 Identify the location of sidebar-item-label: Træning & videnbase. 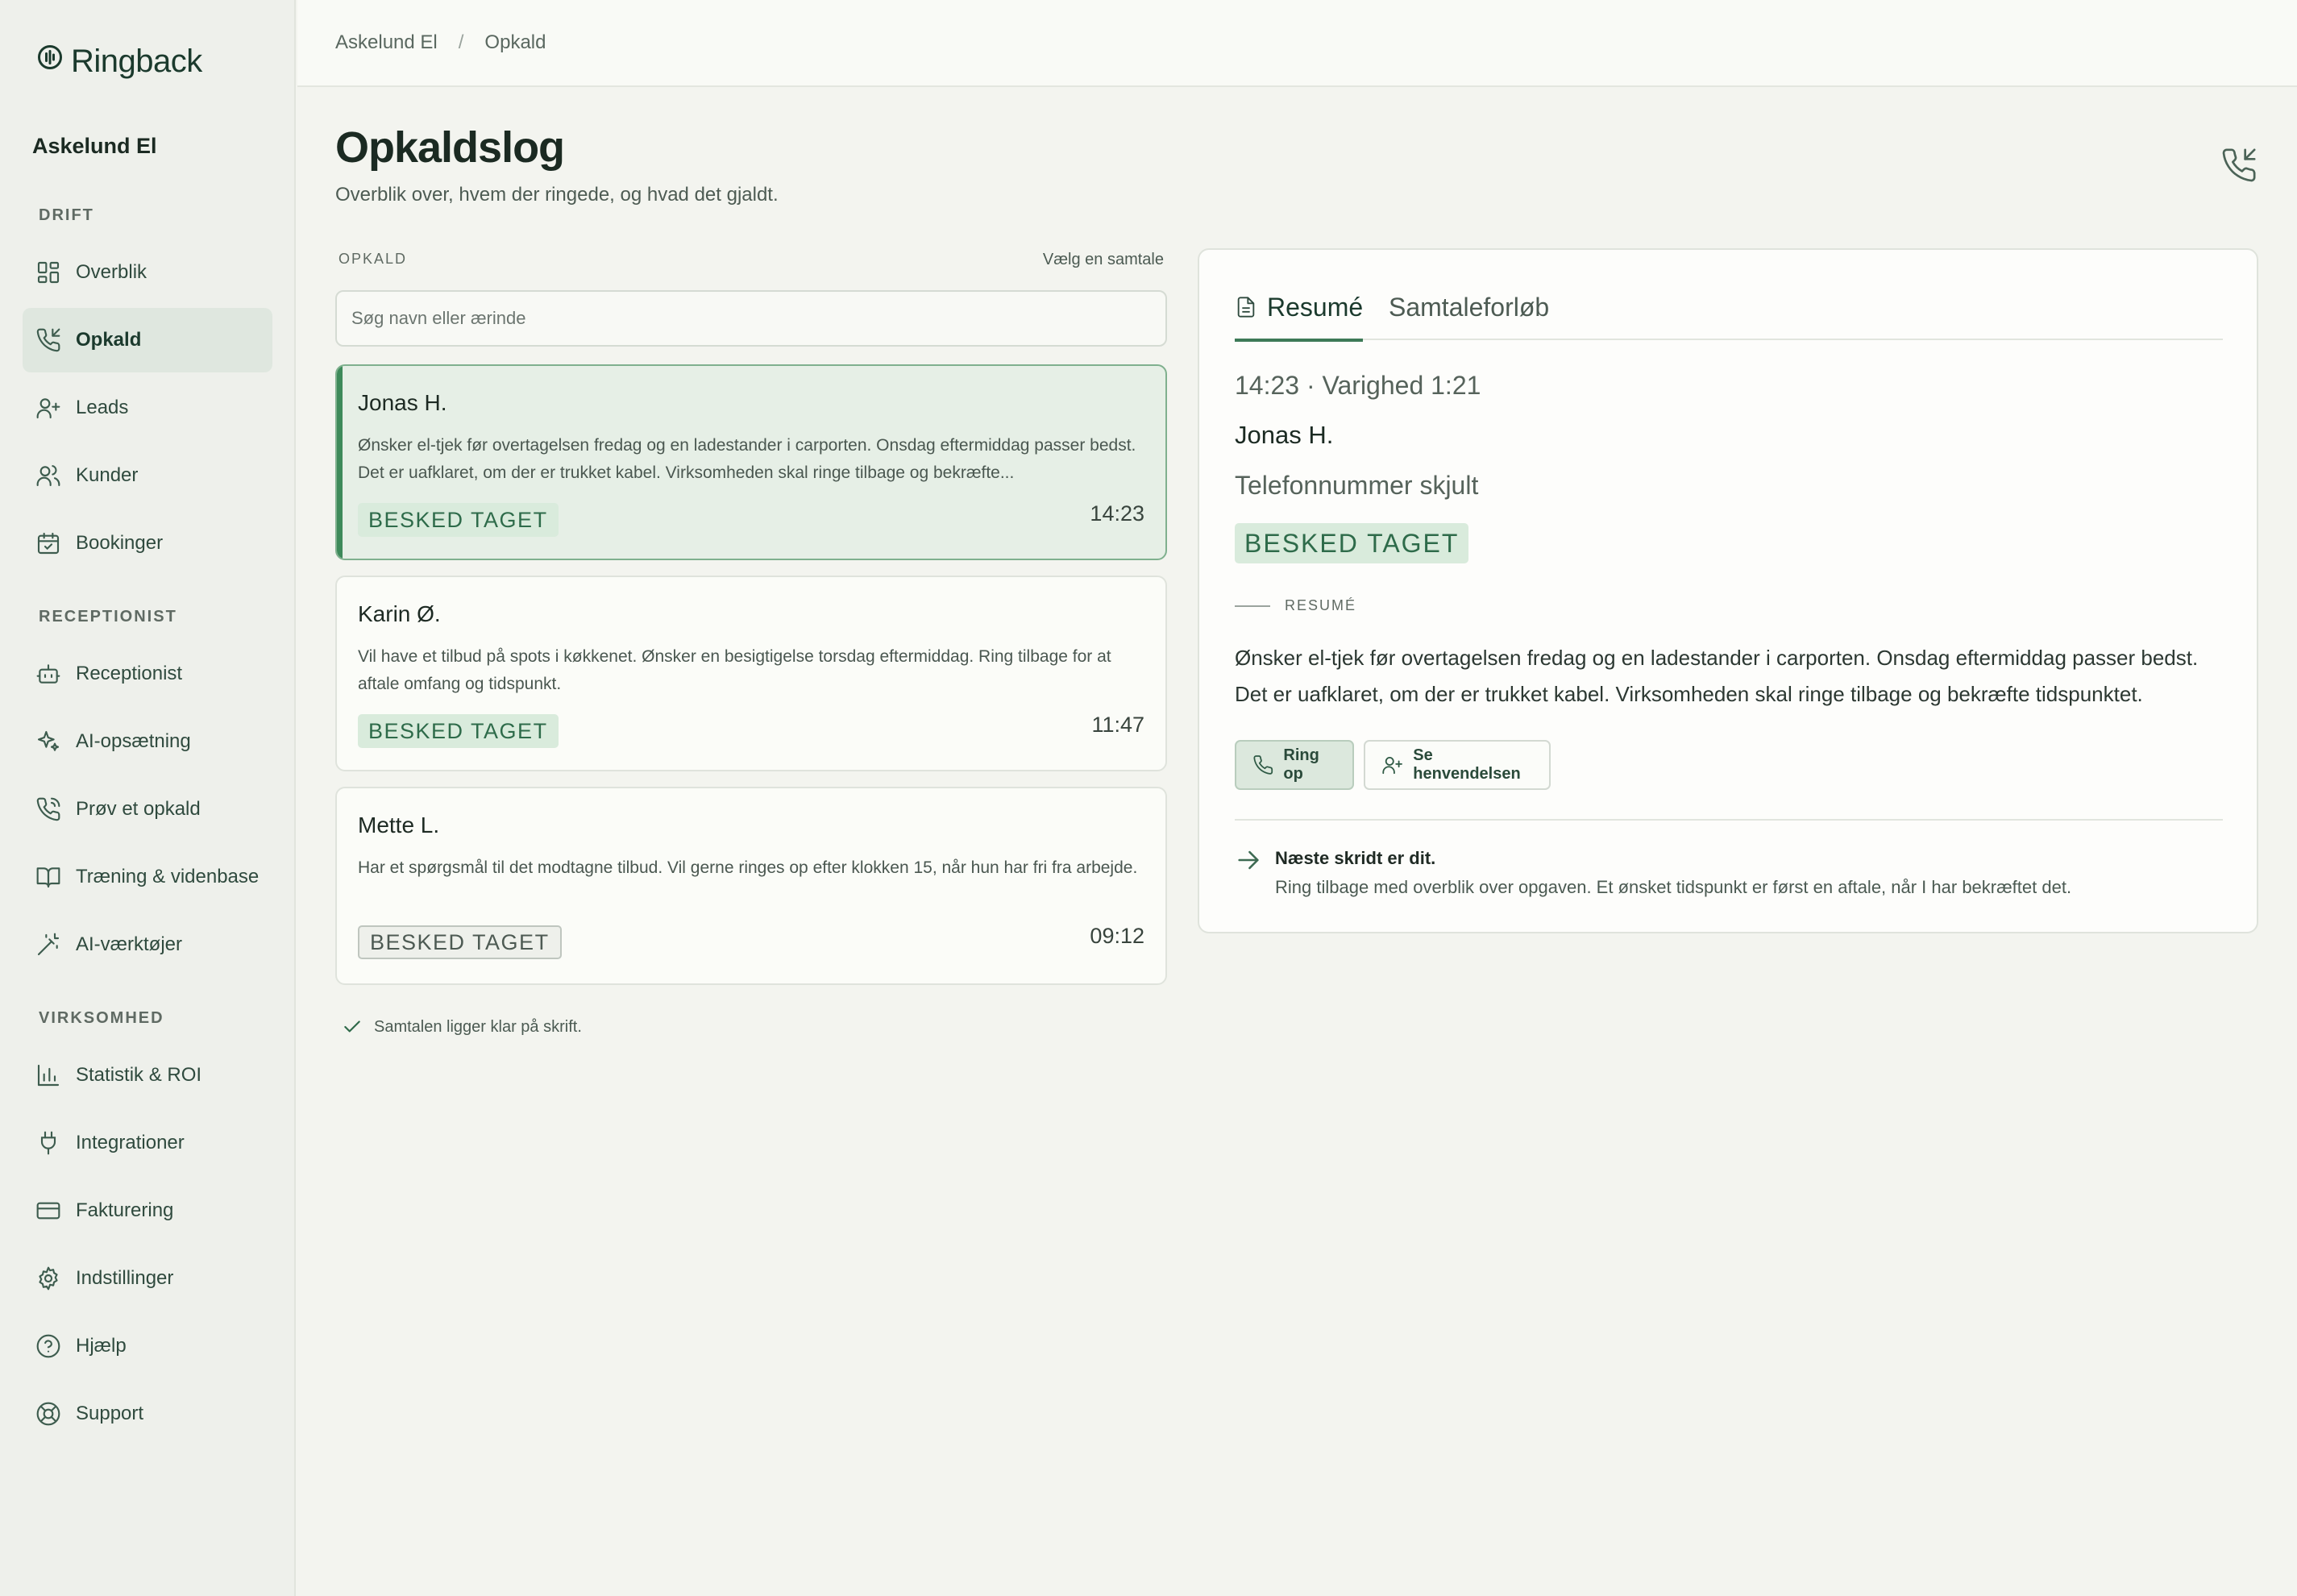
(168, 876).